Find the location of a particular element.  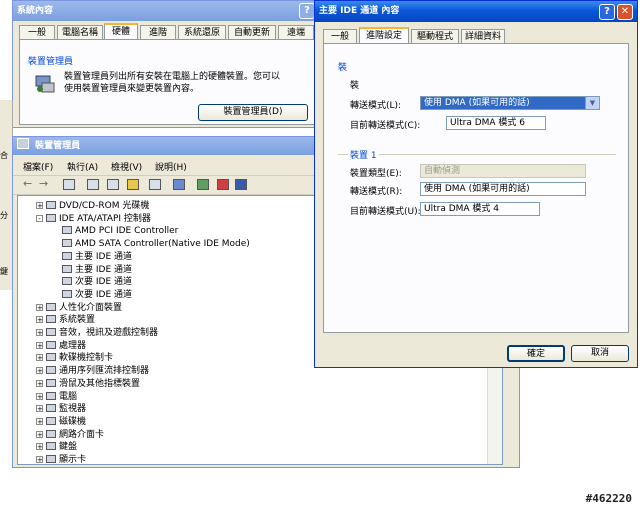

device-manager-icon is located at coordinates (45, 83).